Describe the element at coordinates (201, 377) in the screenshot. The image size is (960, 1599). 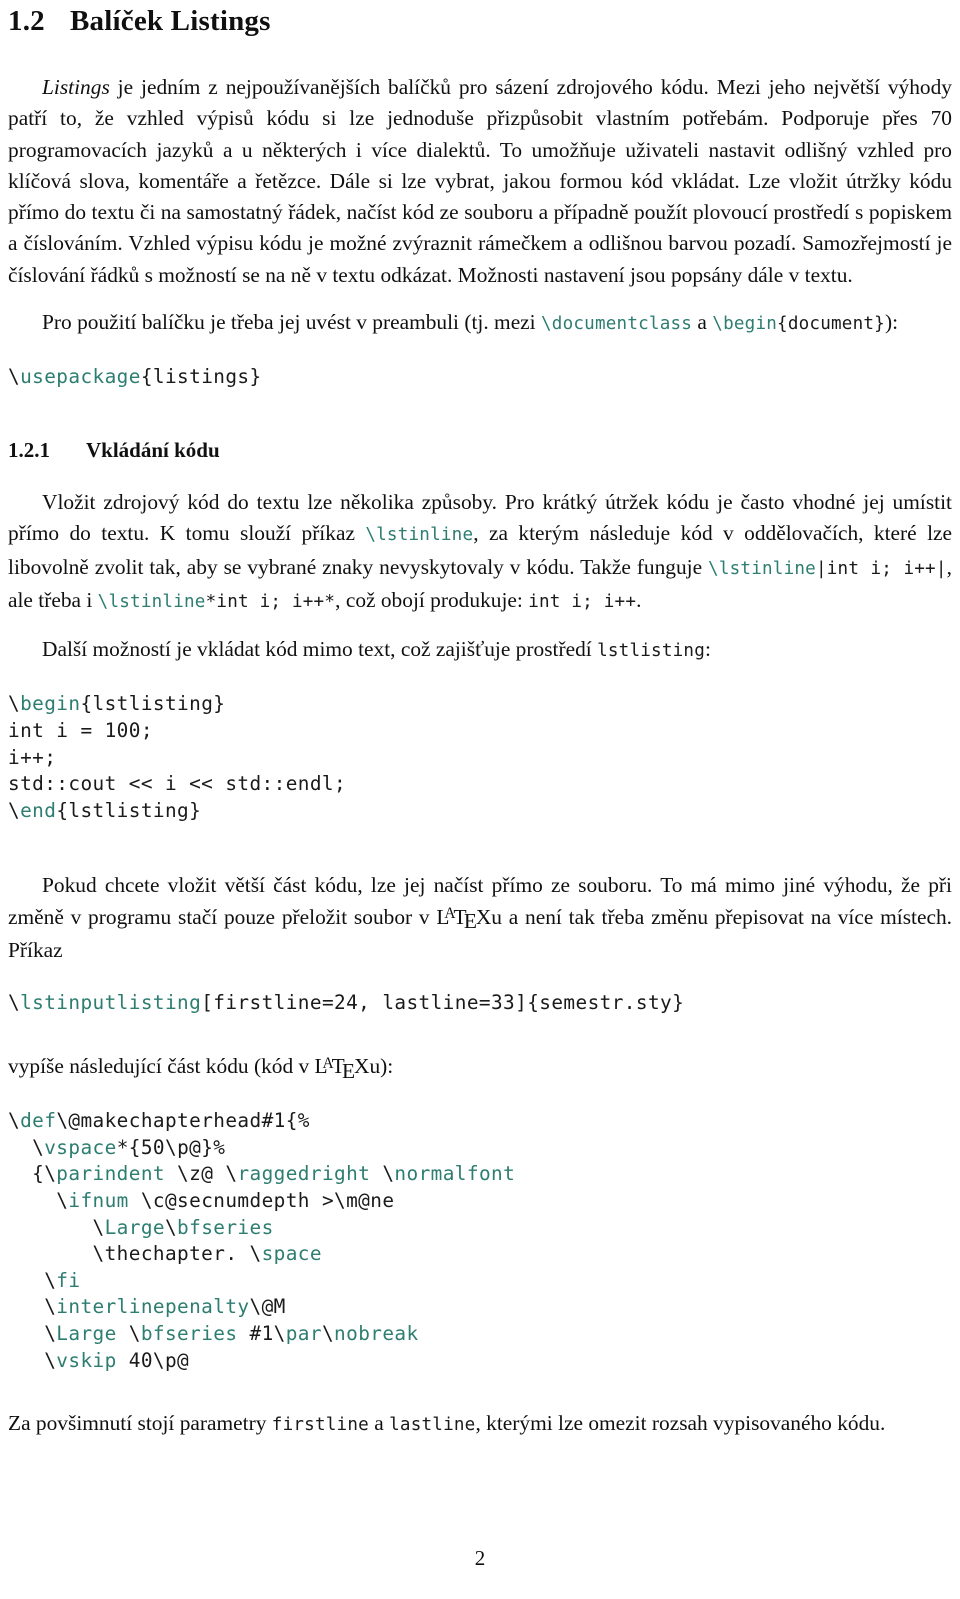
I see `code-arg: {listings}` at that location.